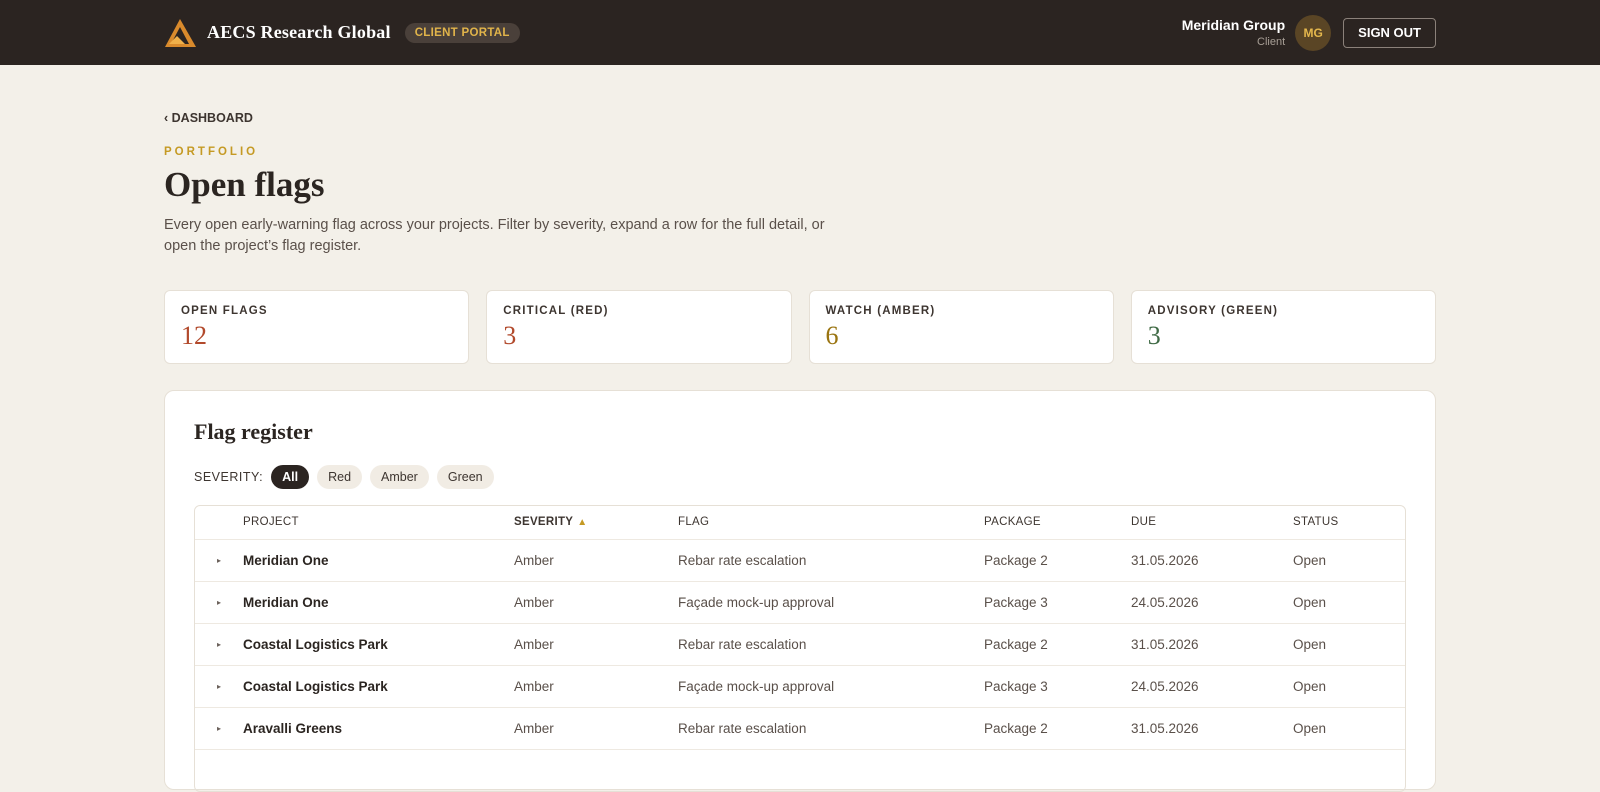 This screenshot has width=1600, height=792. I want to click on filter-chip-red: Red, so click(340, 476).